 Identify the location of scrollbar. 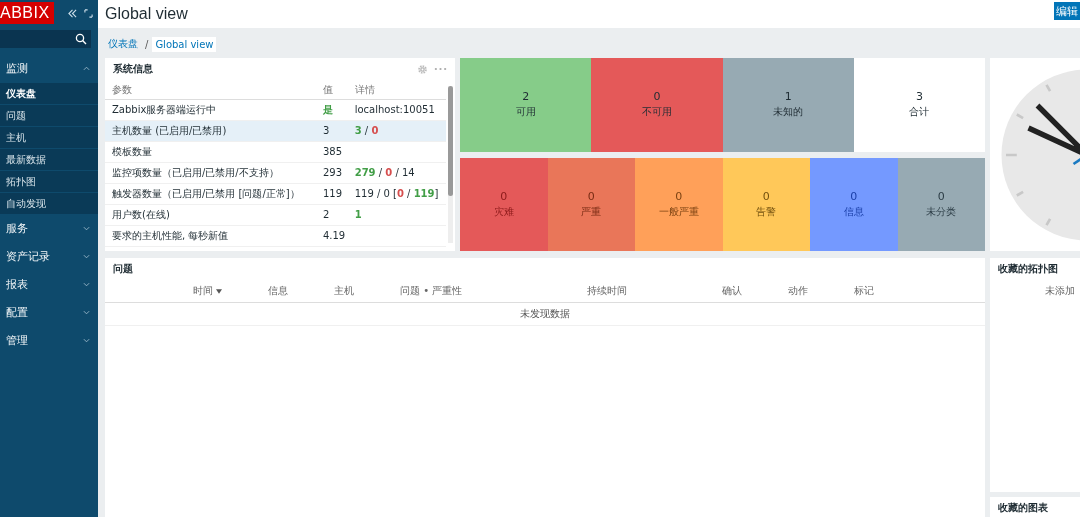
(450, 164).